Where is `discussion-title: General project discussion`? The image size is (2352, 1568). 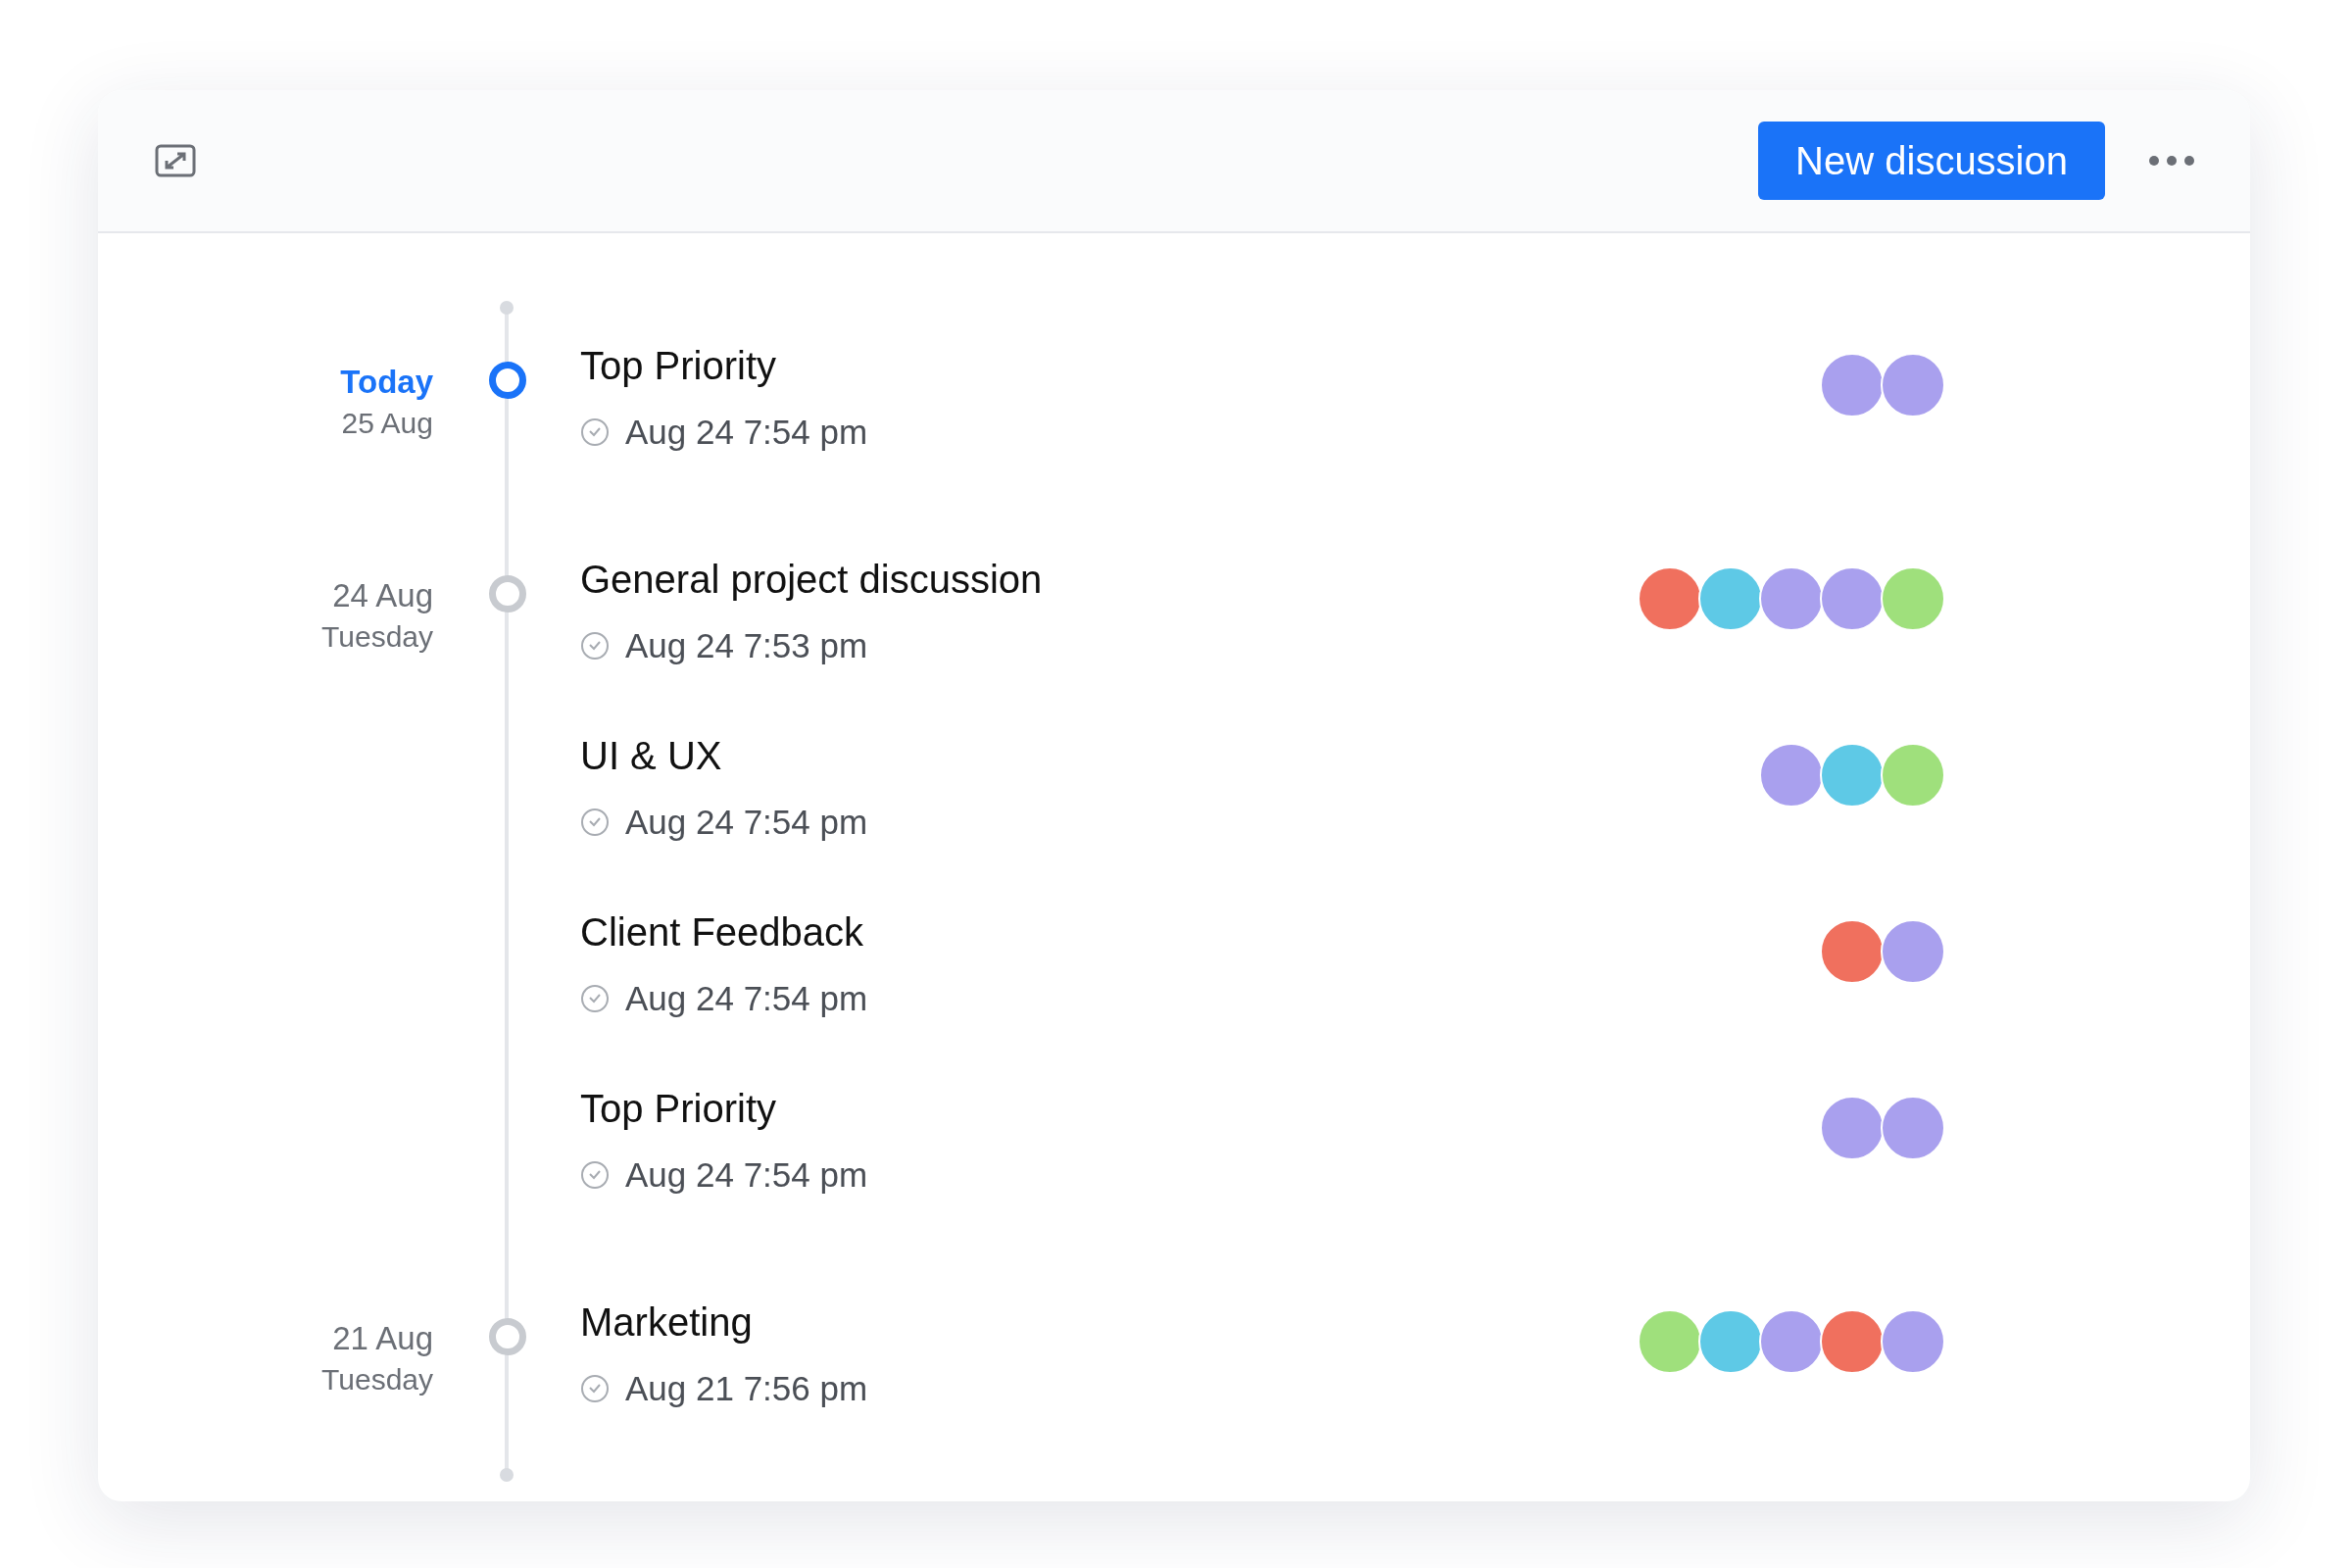
discussion-title: General project discussion is located at coordinates (811, 579).